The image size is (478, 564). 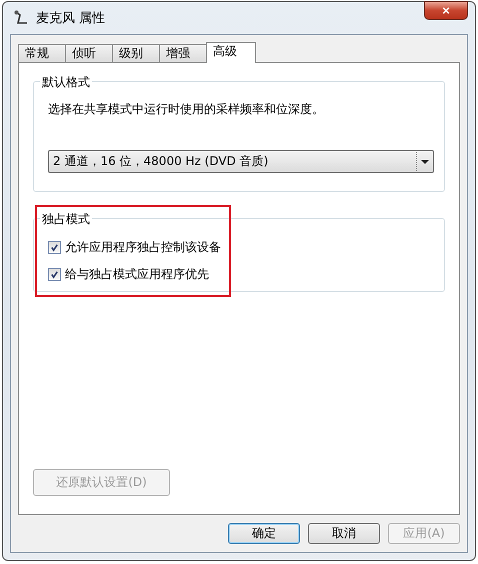 What do you see at coordinates (71, 18) in the screenshot?
I see `window-title: 麦克风 属性` at bounding box center [71, 18].